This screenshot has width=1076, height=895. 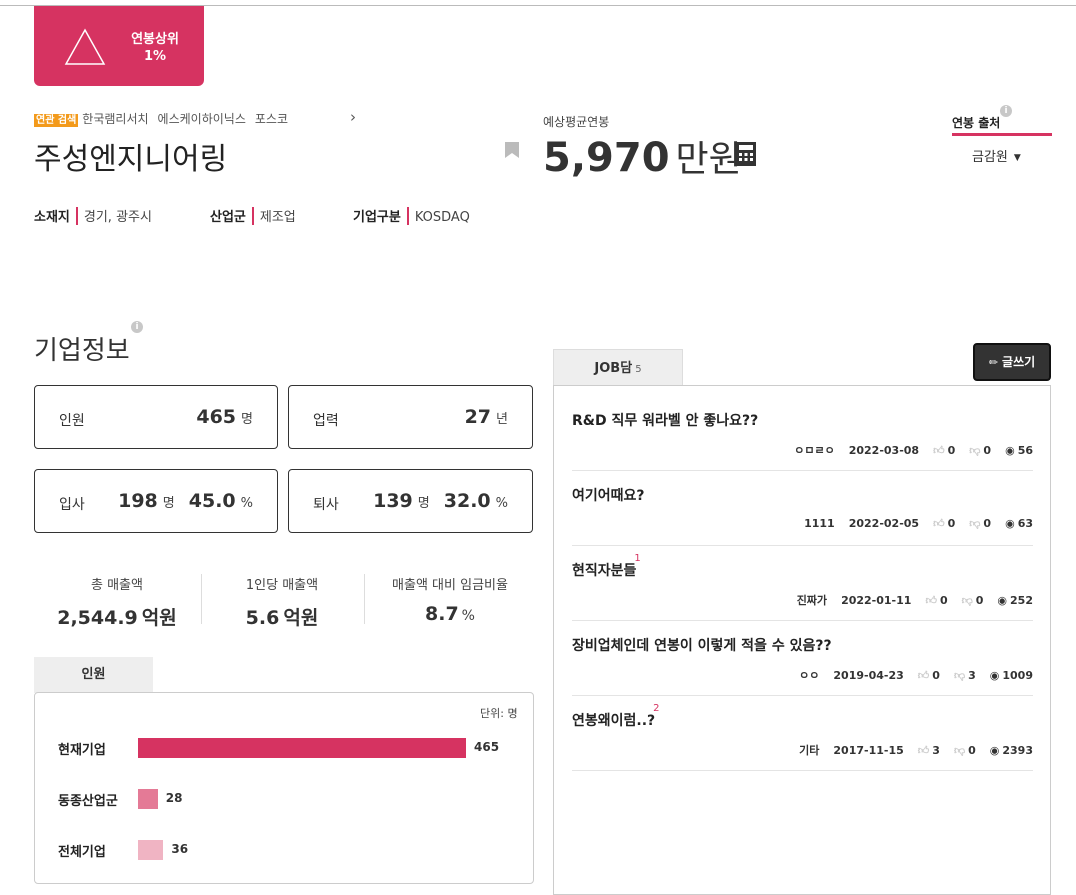 I want to click on revenue-per-employee: 1인당 매출액 5.6 억원, so click(x=282, y=602).